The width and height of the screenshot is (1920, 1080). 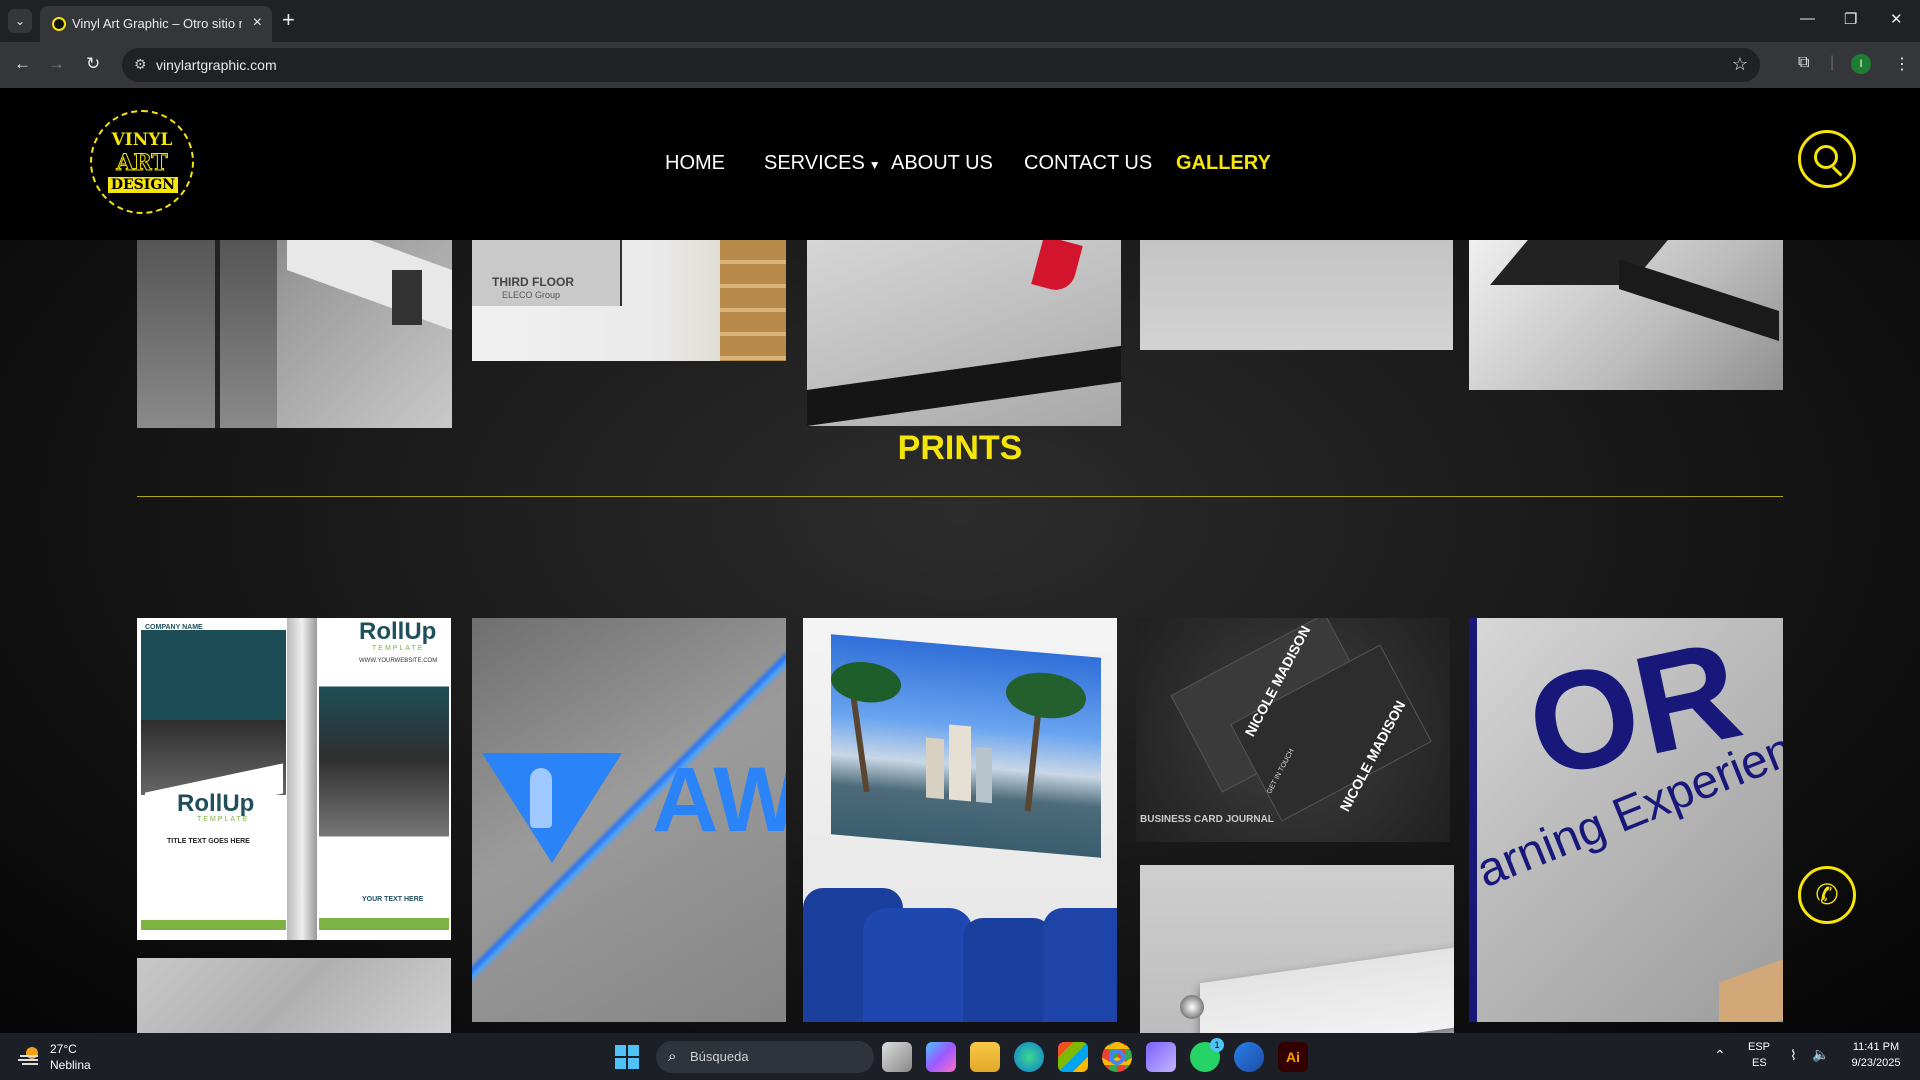 What do you see at coordinates (941, 65) in the screenshot?
I see `address-bar: ⚙ vinylartgraphic.com ☆` at bounding box center [941, 65].